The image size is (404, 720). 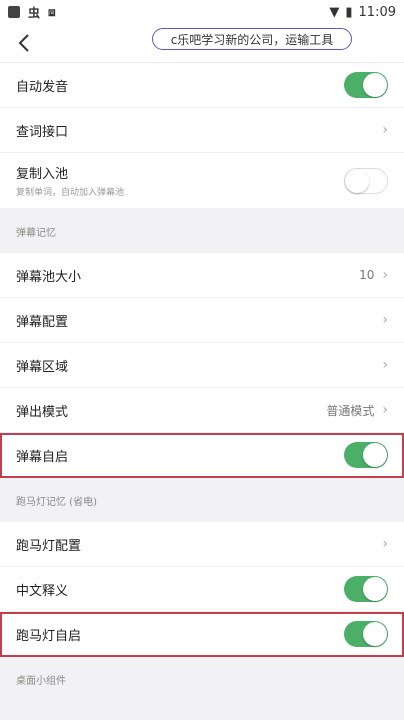 I want to click on app-notification-icon: 虫, so click(x=34, y=12).